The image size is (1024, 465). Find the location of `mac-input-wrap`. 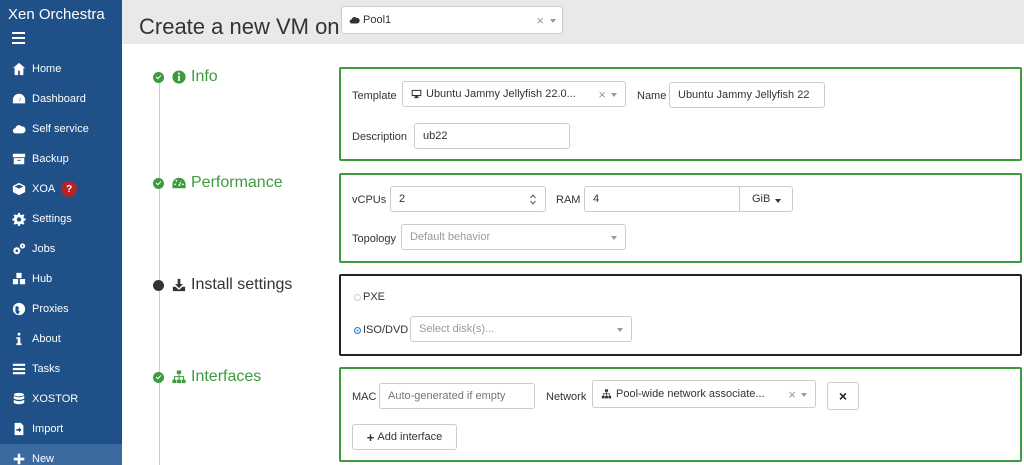

mac-input-wrap is located at coordinates (457, 396).